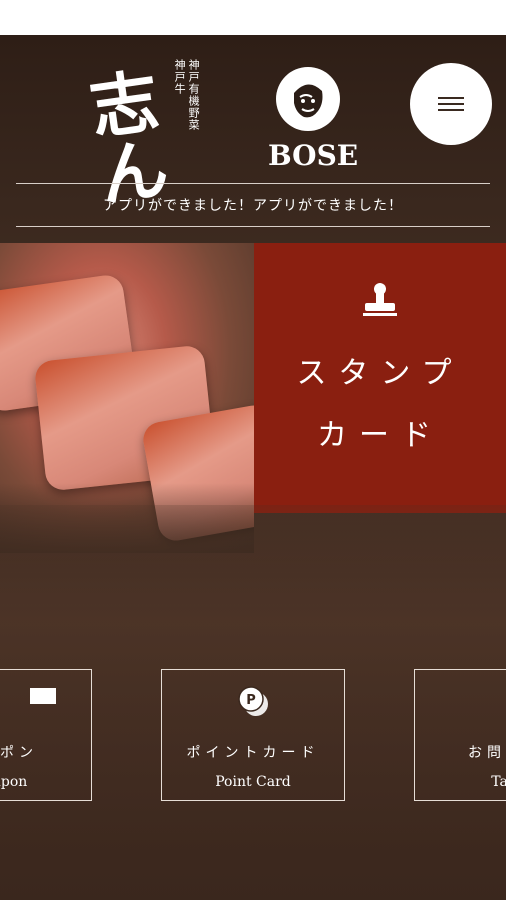  I want to click on chat-icon, so click(460, 700).